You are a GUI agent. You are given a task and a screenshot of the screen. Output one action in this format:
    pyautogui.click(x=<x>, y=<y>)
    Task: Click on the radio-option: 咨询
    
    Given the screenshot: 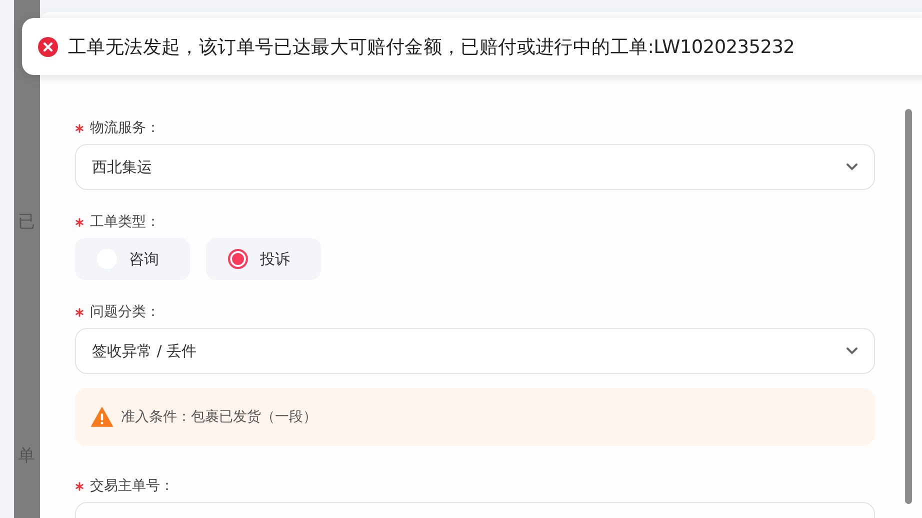 What is the action you would take?
    pyautogui.click(x=132, y=259)
    